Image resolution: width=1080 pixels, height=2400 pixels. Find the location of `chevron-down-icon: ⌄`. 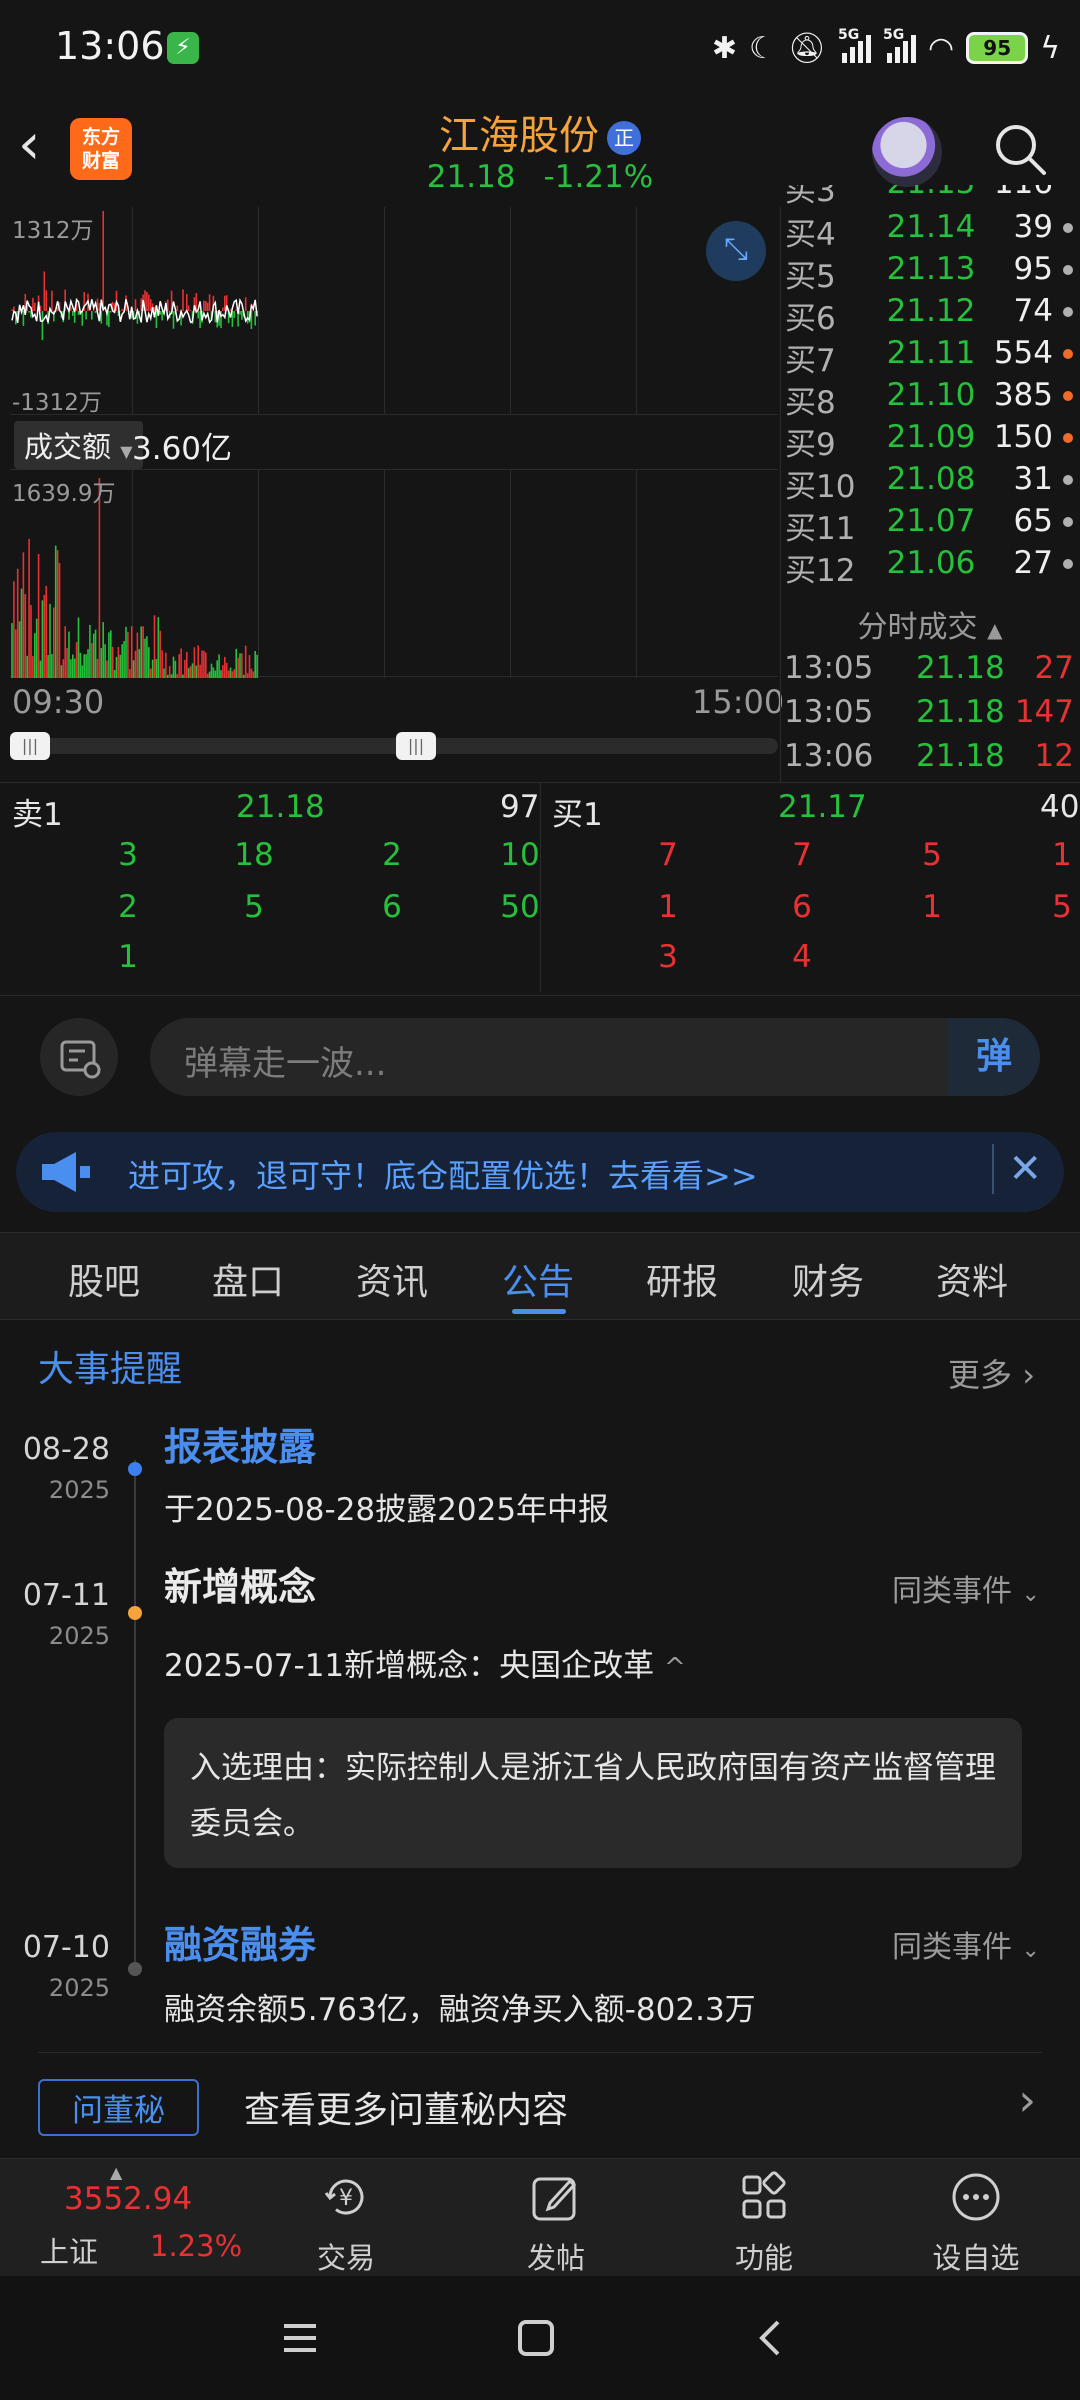

chevron-down-icon: ⌄ is located at coordinates (1030, 1950).